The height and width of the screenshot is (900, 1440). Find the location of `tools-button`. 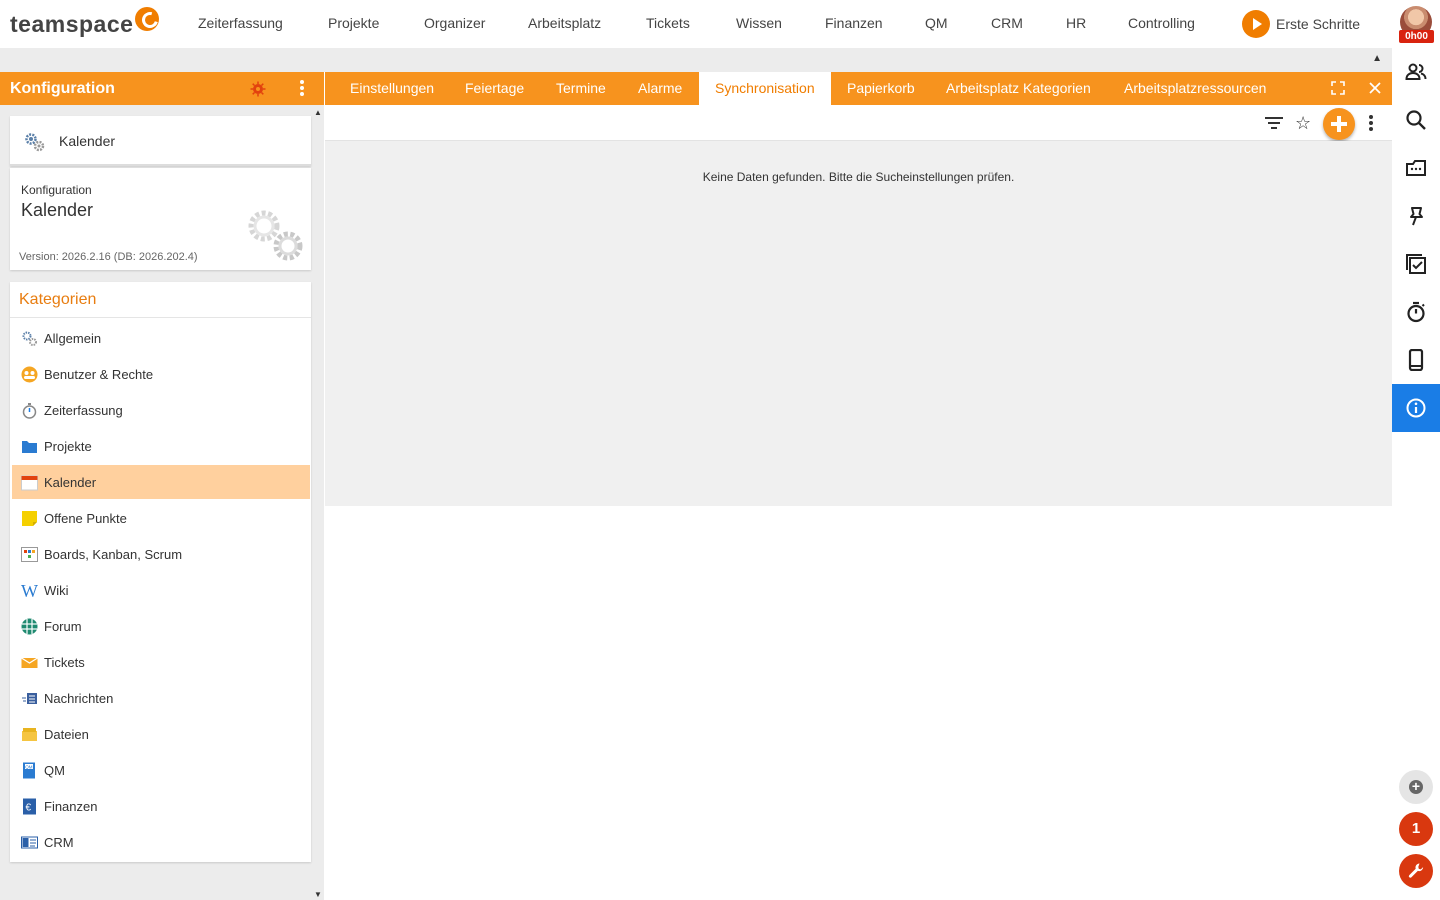

tools-button is located at coordinates (1416, 871).